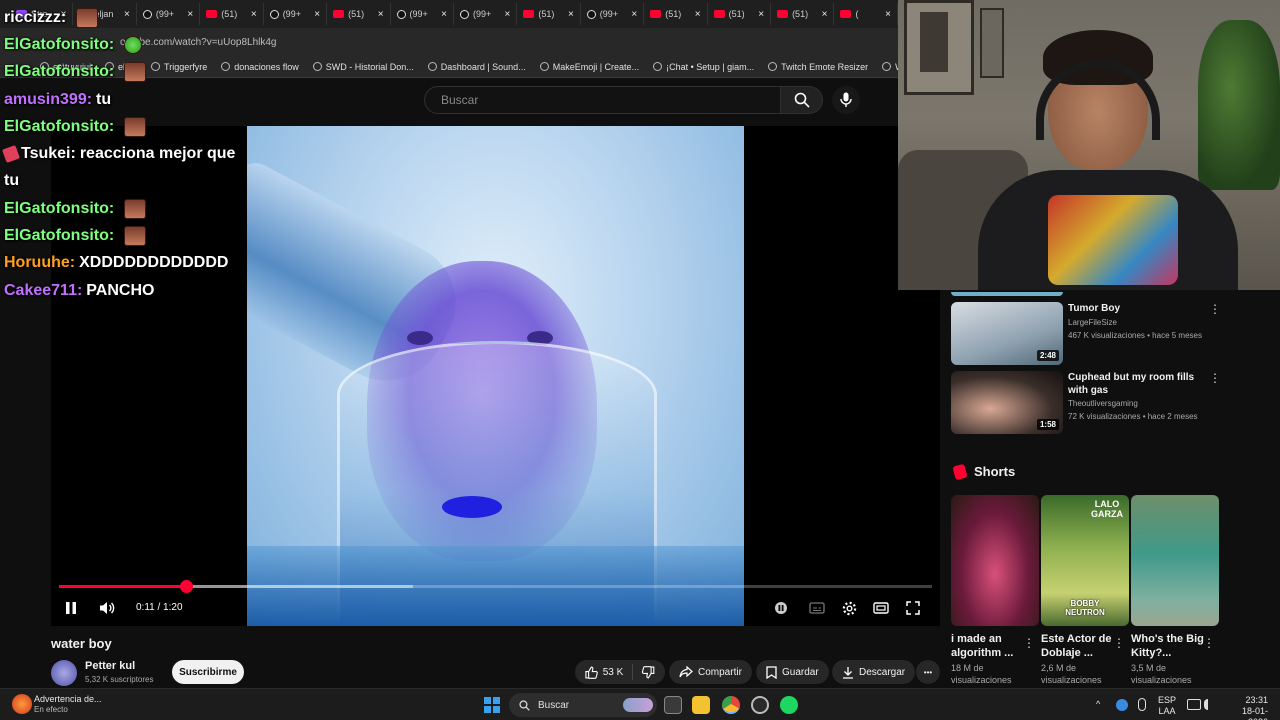  Describe the element at coordinates (1138, 308) in the screenshot. I see `related-title: Tumor Boy` at that location.